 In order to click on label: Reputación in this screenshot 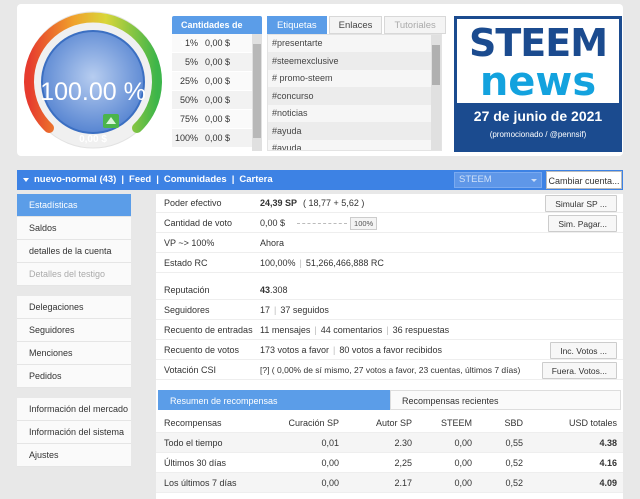, I will do `click(187, 290)`.